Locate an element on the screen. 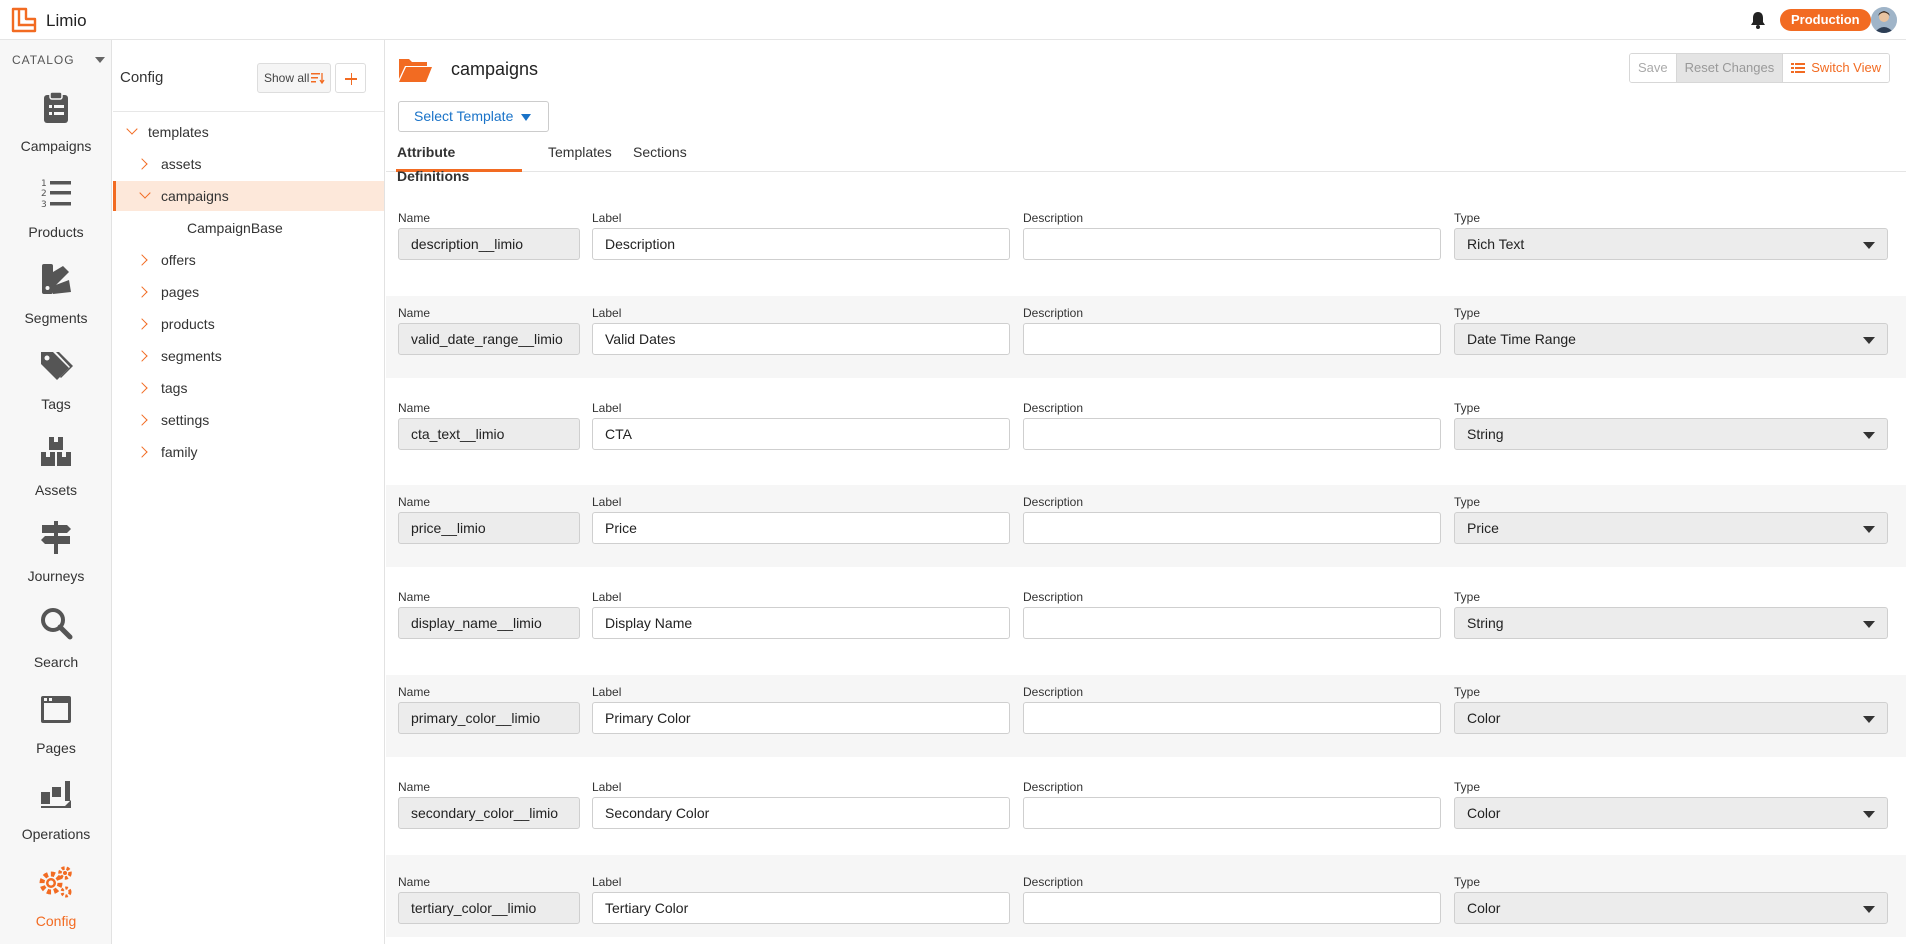 Image resolution: width=1906 pixels, height=944 pixels. tree-item-label: products is located at coordinates (188, 324).